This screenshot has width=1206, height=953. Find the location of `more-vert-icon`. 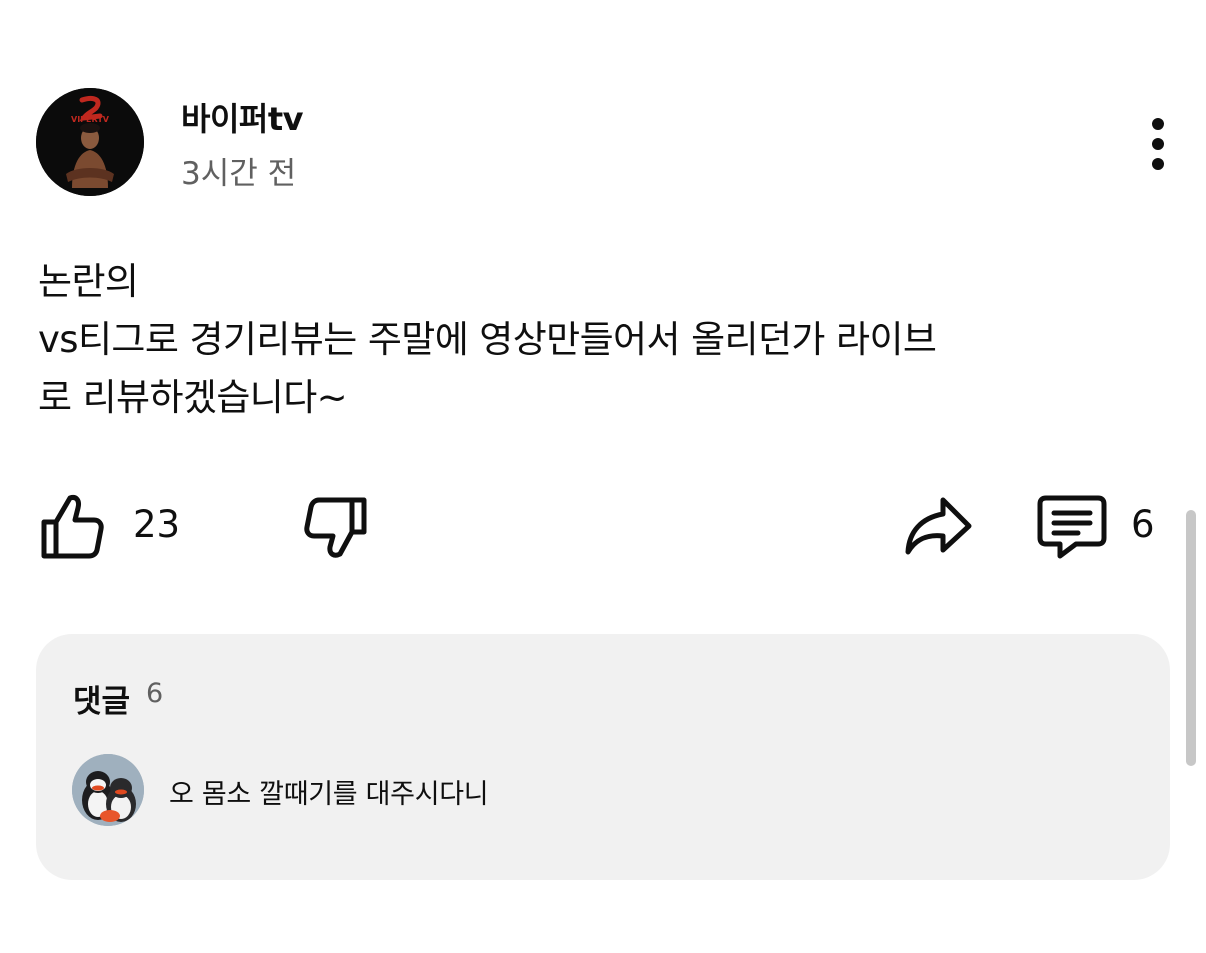

more-vert-icon is located at coordinates (1158, 144).